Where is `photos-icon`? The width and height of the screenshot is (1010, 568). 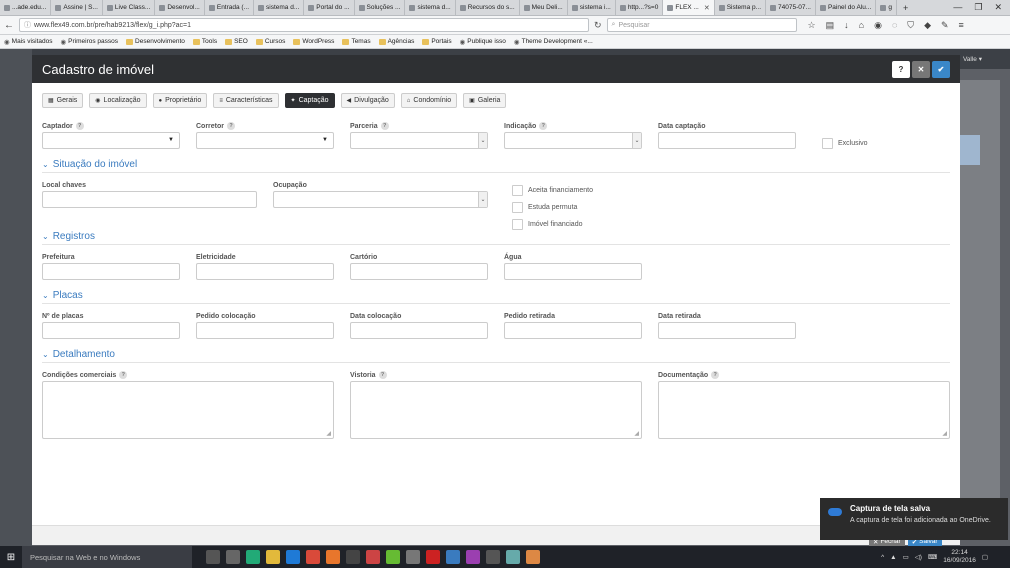 photos-icon is located at coordinates (493, 557).